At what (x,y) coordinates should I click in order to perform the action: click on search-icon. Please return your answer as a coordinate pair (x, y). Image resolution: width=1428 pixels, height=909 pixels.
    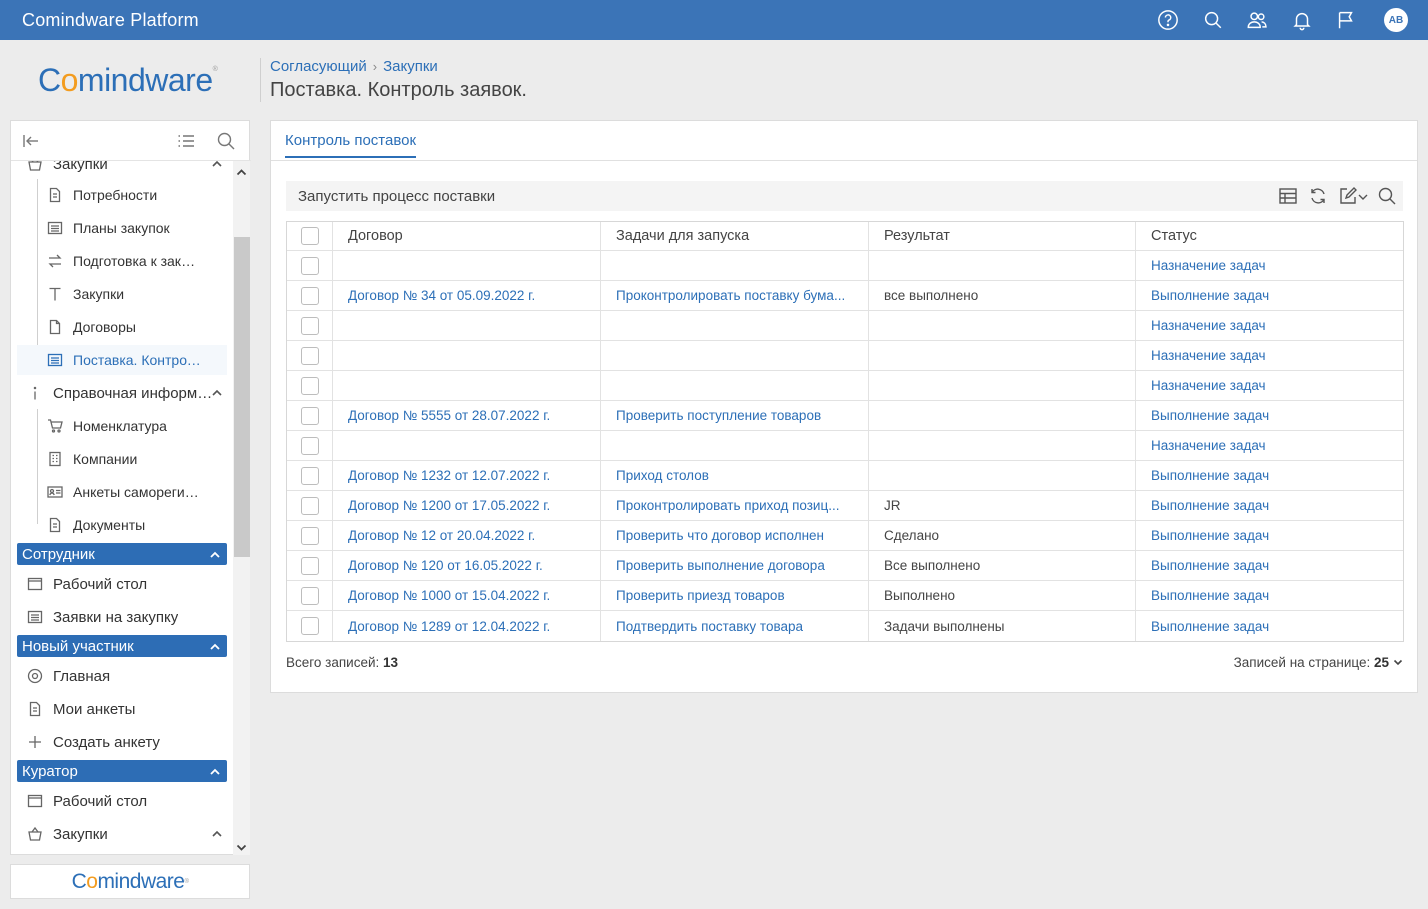
    Looking at the image, I should click on (1213, 20).